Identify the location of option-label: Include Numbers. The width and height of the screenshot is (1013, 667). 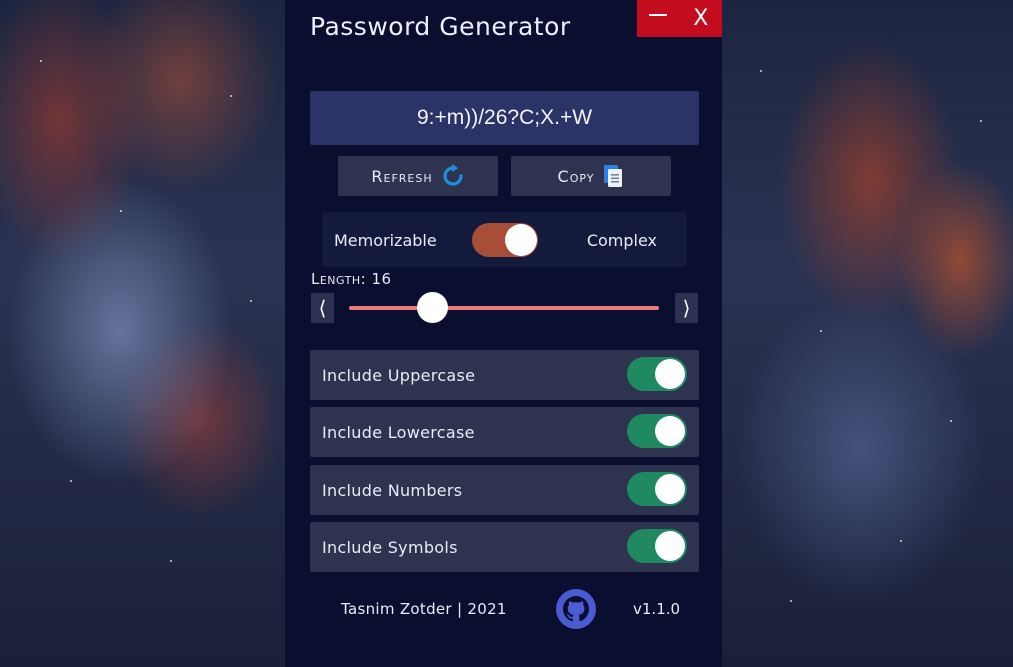
(392, 490).